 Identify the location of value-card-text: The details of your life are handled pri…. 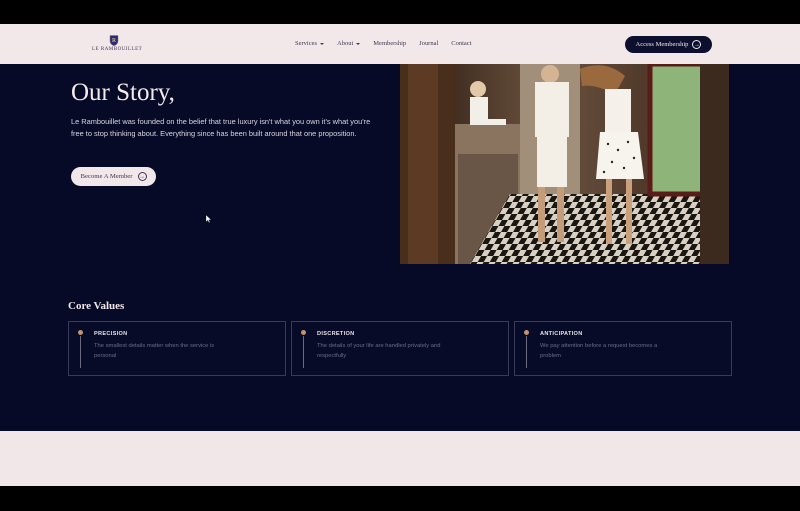
(379, 351).